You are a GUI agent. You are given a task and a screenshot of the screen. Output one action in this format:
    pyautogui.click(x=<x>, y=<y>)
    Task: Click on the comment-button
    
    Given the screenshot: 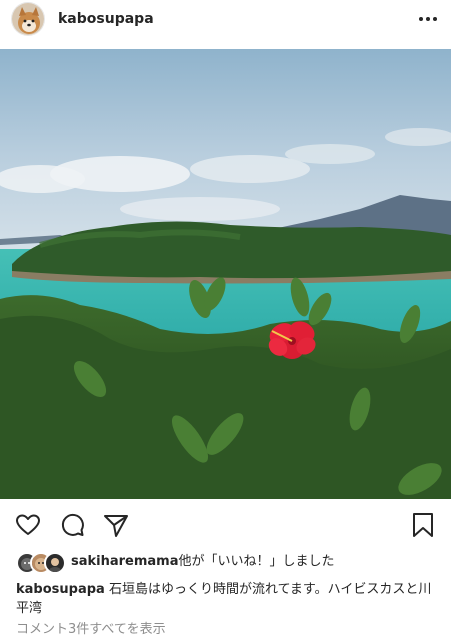 What is the action you would take?
    pyautogui.click(x=72, y=525)
    